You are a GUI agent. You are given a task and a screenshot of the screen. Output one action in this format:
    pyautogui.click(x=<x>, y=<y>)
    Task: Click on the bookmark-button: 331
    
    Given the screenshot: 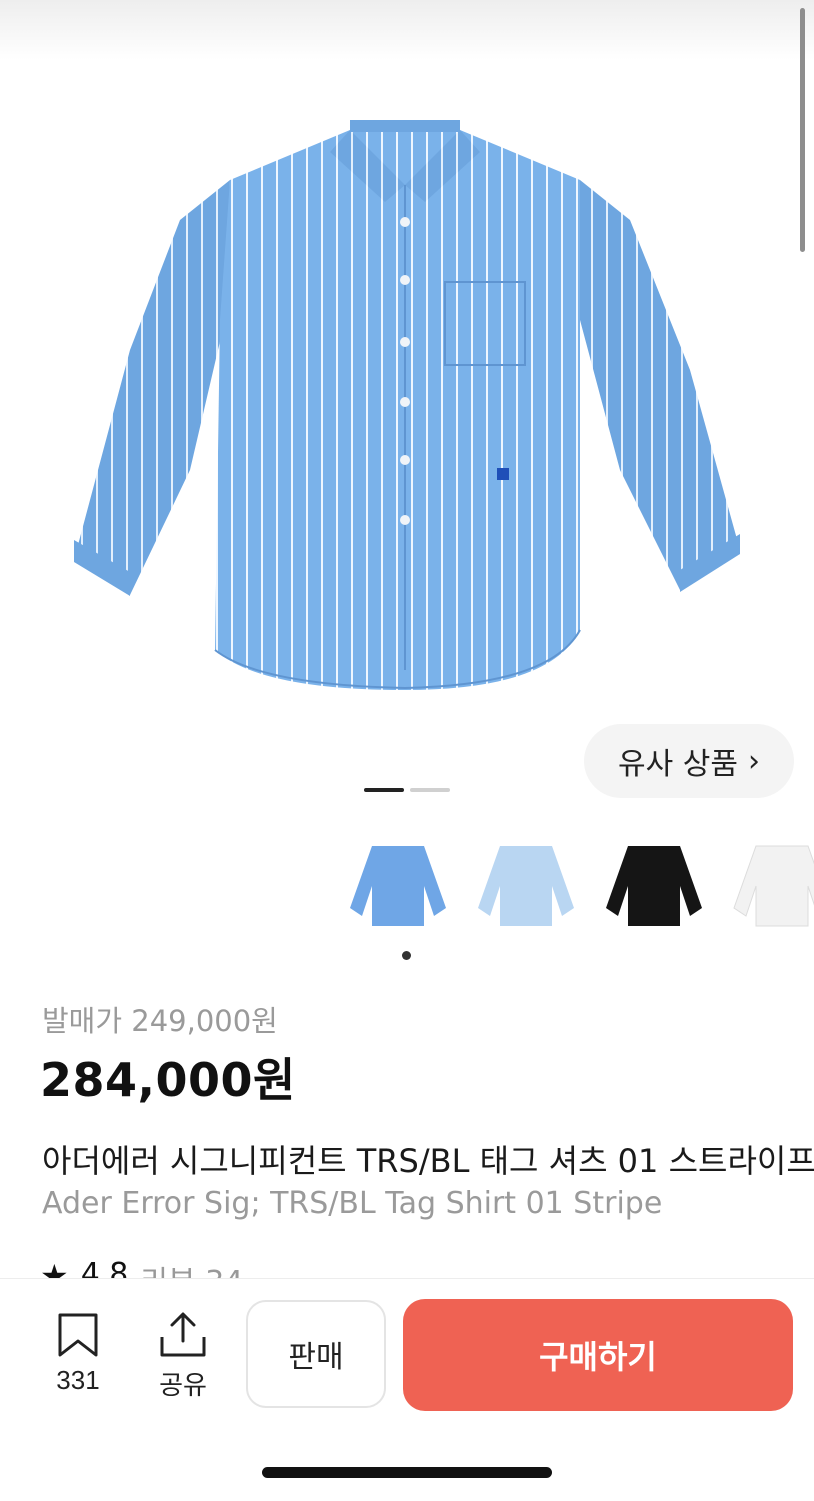 What is the action you would take?
    pyautogui.click(x=78, y=1353)
    